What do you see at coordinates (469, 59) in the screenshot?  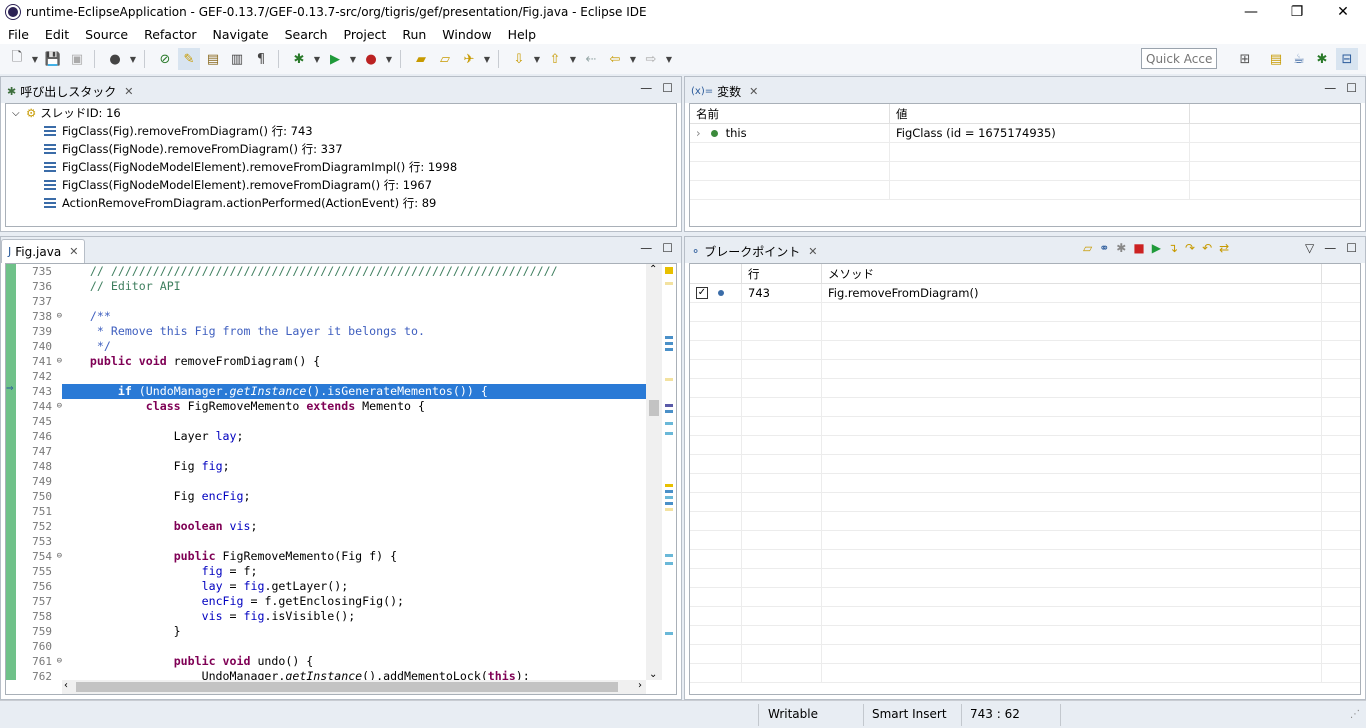 I see `search-icon: ✈` at bounding box center [469, 59].